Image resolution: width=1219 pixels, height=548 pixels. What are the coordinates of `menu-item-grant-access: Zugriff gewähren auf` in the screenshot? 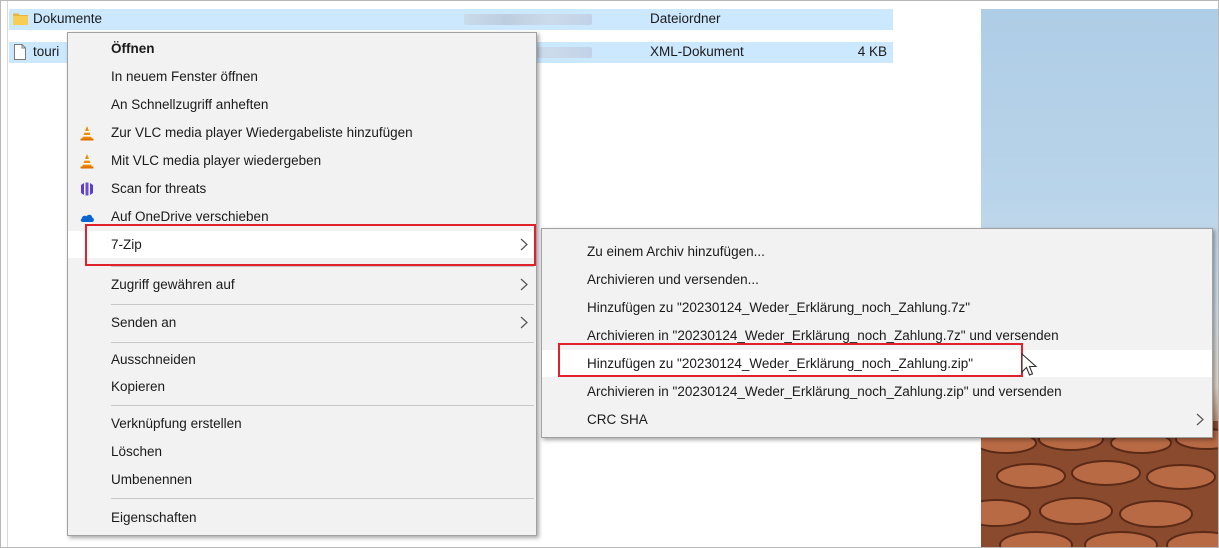 It's located at (302, 284).